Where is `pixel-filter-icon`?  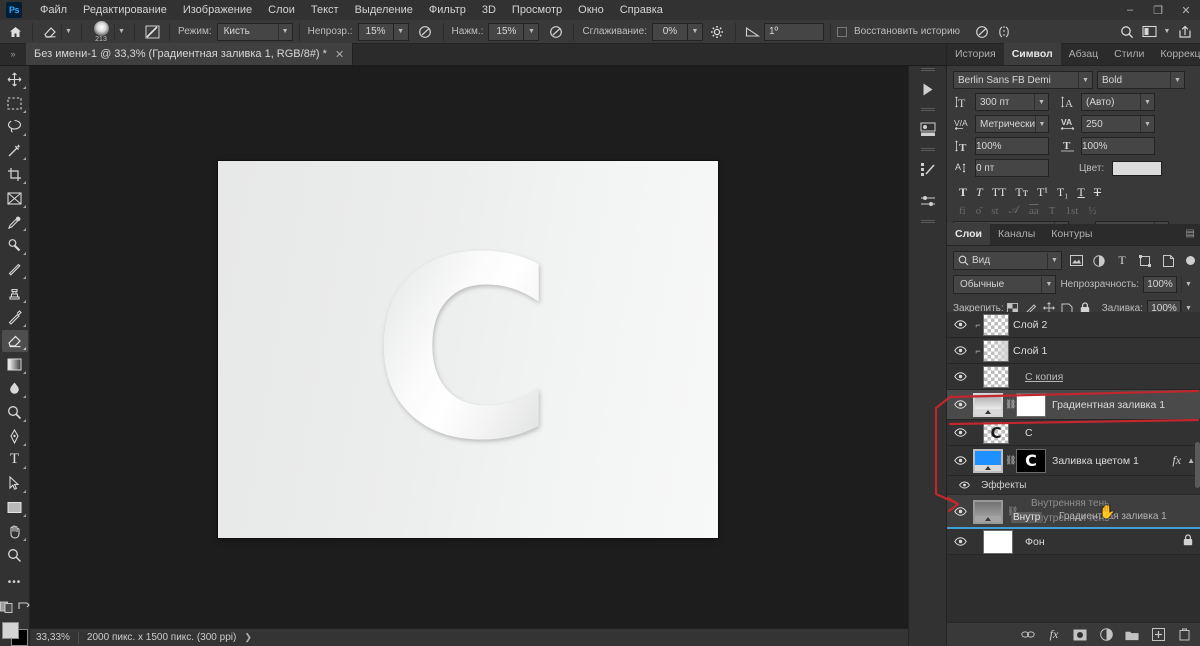
pixel-filter-icon is located at coordinates (1076, 261).